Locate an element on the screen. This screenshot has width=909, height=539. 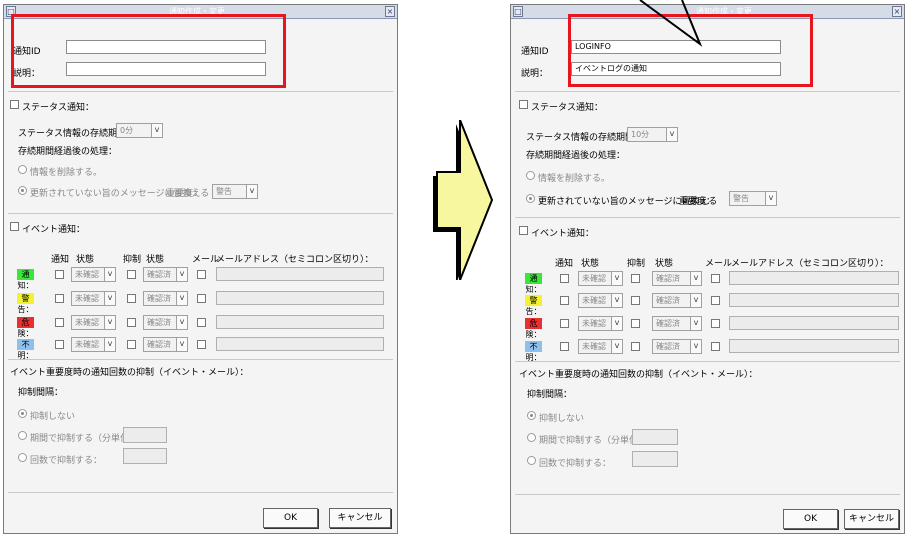
highlight-box is located at coordinates (148, 51).